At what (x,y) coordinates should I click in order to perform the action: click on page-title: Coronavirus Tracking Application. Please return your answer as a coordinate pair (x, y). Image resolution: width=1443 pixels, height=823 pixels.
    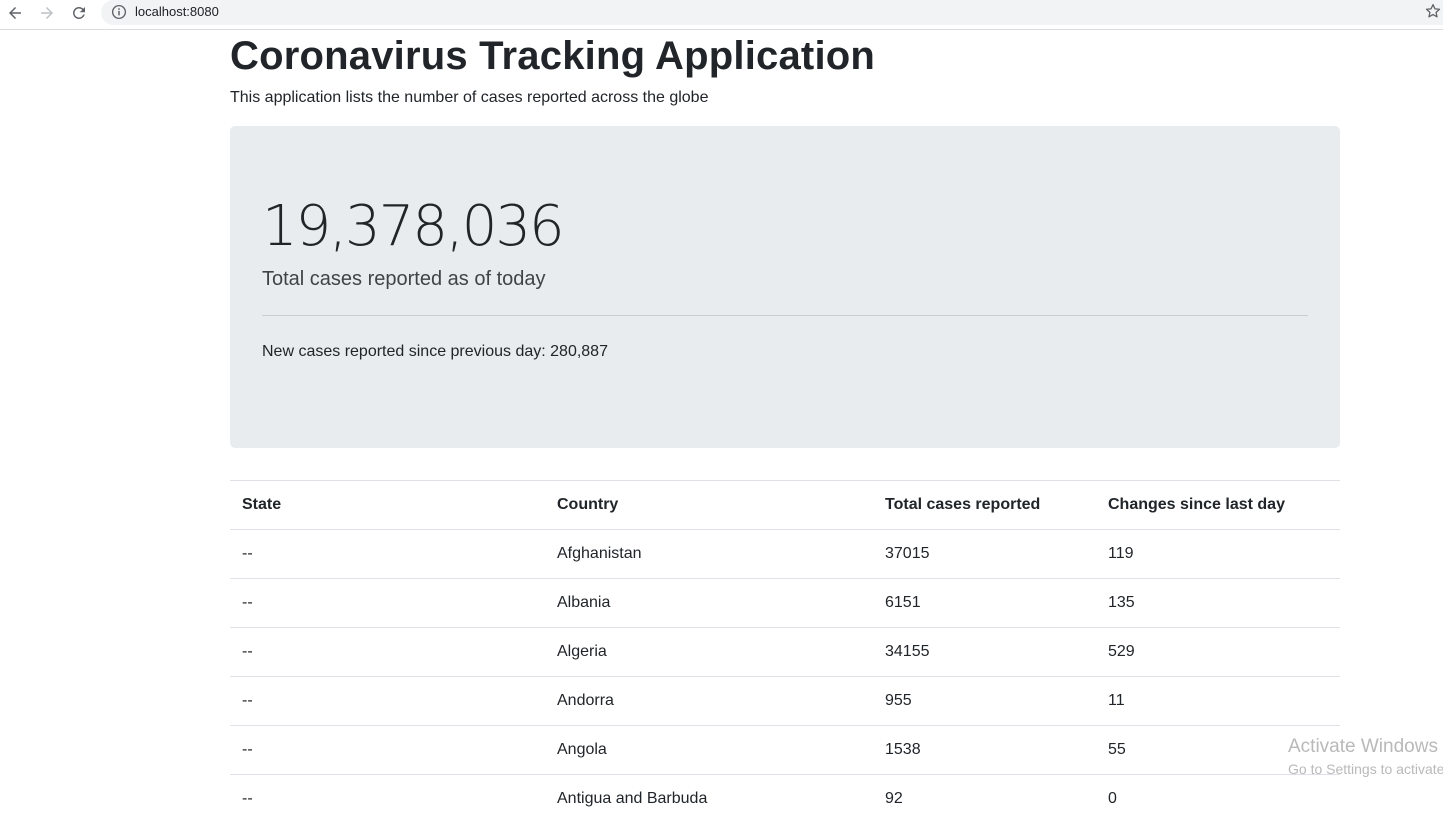
    Looking at the image, I should click on (785, 54).